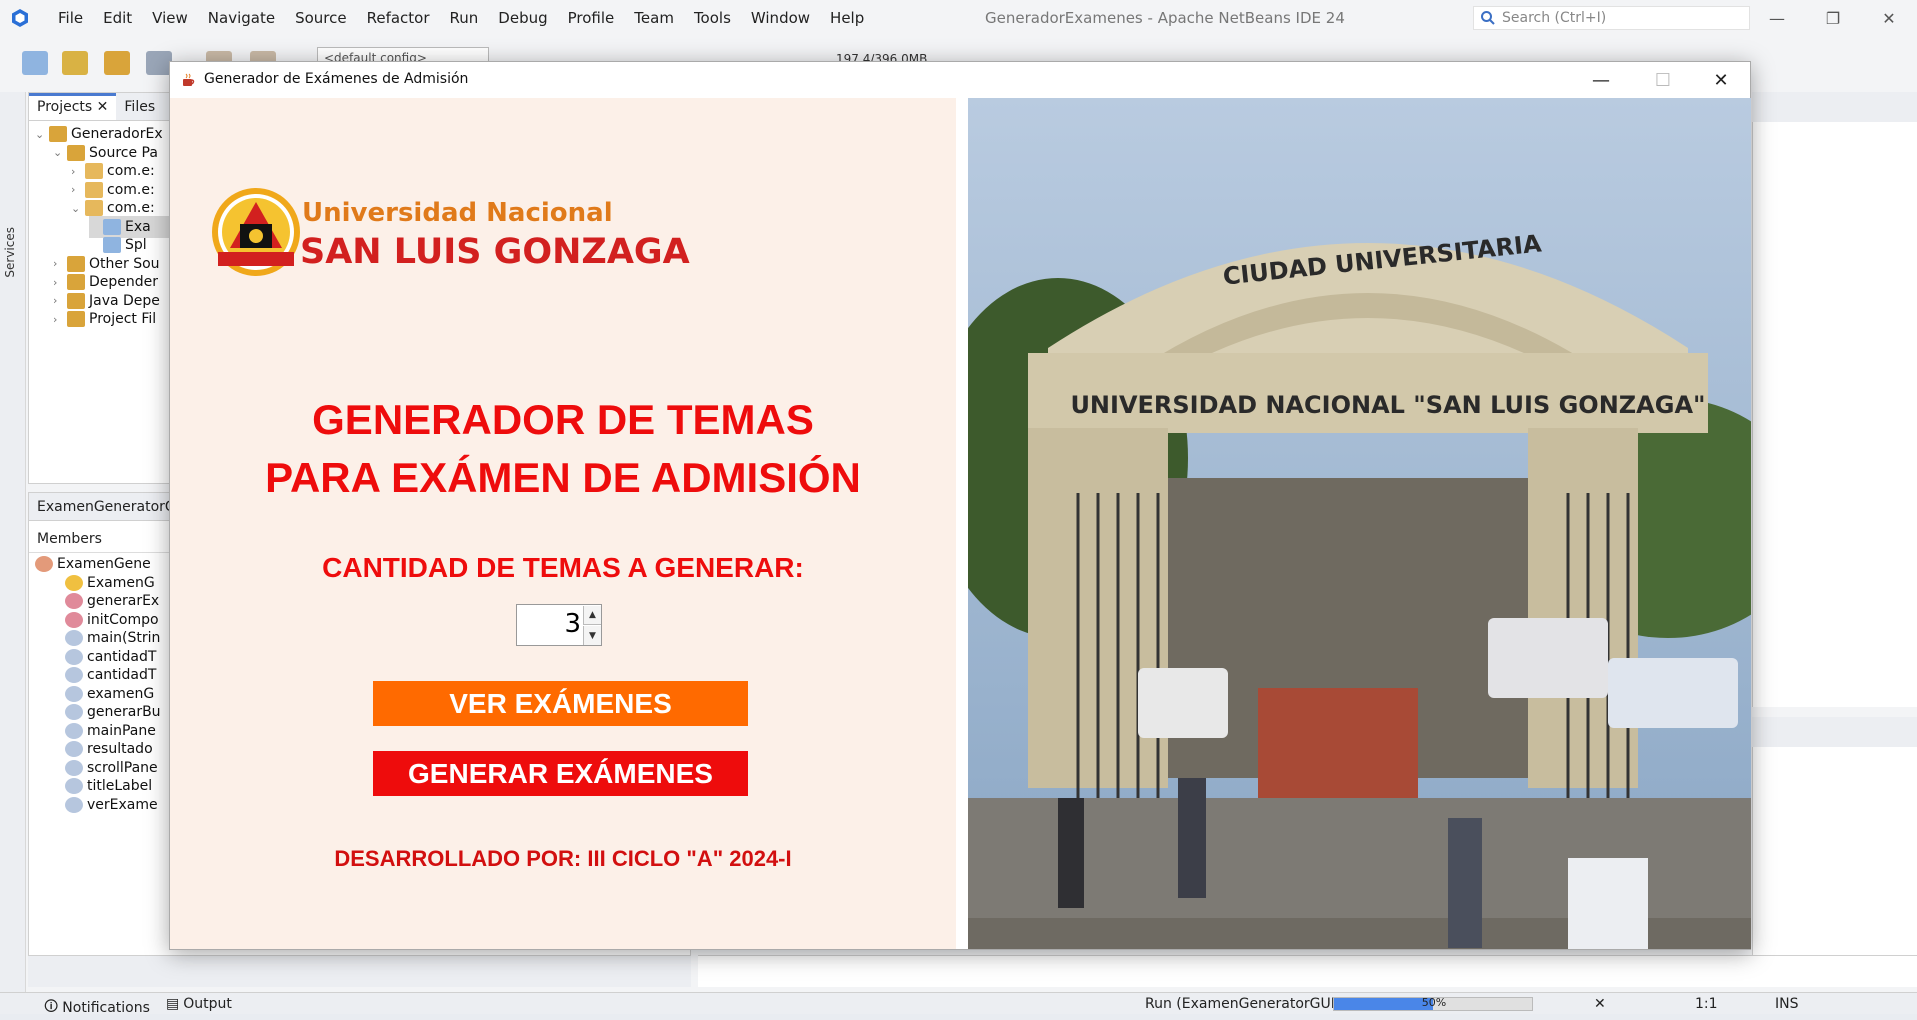 Image resolution: width=1917 pixels, height=1020 pixels. What do you see at coordinates (70, 18) in the screenshot?
I see `menu-file: File` at bounding box center [70, 18].